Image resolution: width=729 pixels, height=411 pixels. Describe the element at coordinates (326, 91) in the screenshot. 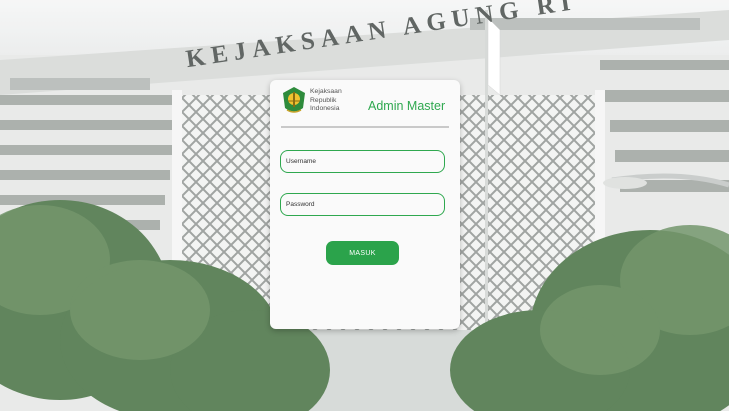

I see `brand-line-1: Kejaksaan` at that location.